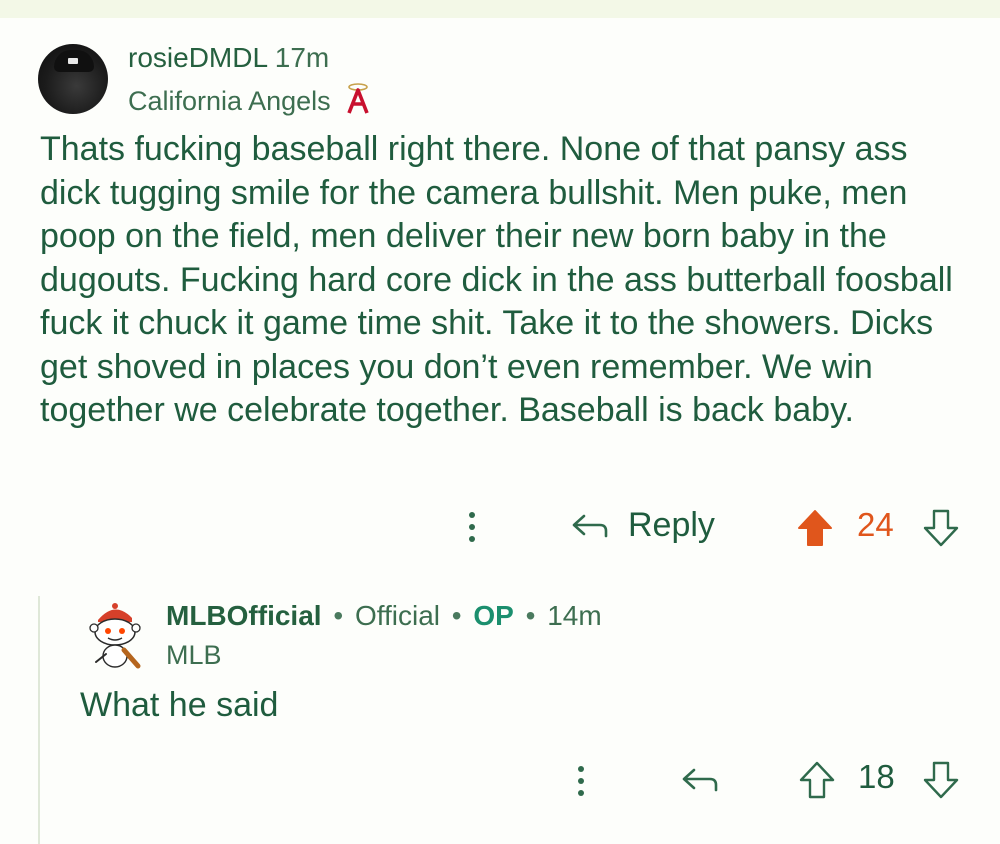 Image resolution: width=1000 pixels, height=844 pixels. Describe the element at coordinates (500, 9) in the screenshot. I see `top-bar` at that location.